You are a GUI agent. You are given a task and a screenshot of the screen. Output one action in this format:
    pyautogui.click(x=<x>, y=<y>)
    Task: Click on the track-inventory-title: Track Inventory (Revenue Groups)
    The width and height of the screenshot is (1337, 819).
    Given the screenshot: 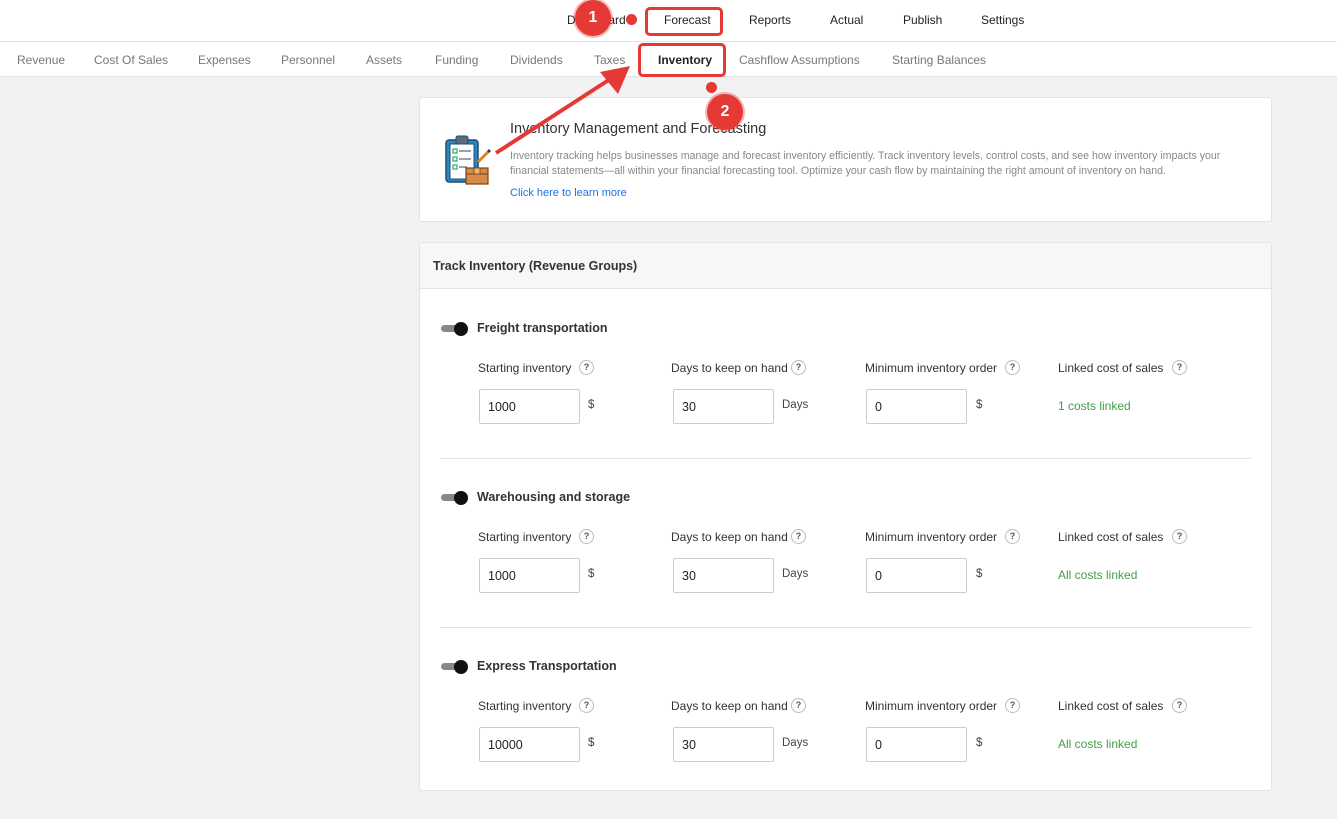 What is the action you would take?
    pyautogui.click(x=535, y=266)
    